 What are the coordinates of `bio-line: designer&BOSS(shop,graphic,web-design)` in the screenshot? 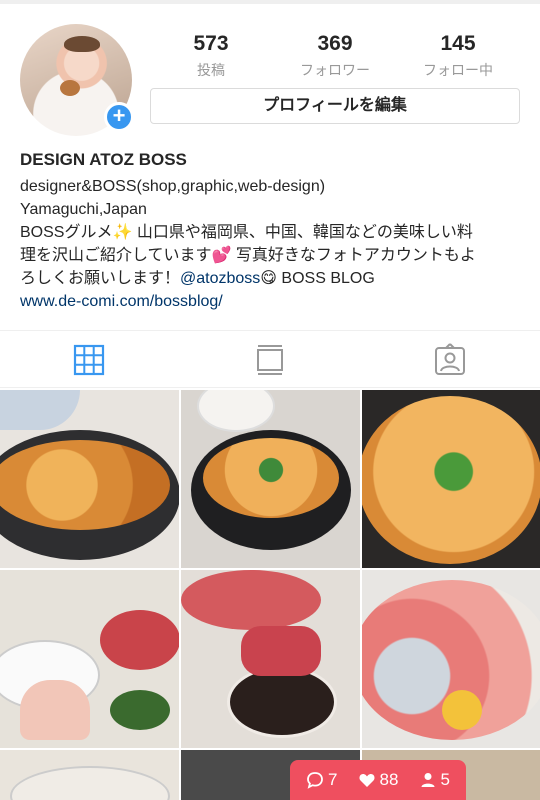 It's located at (173, 186).